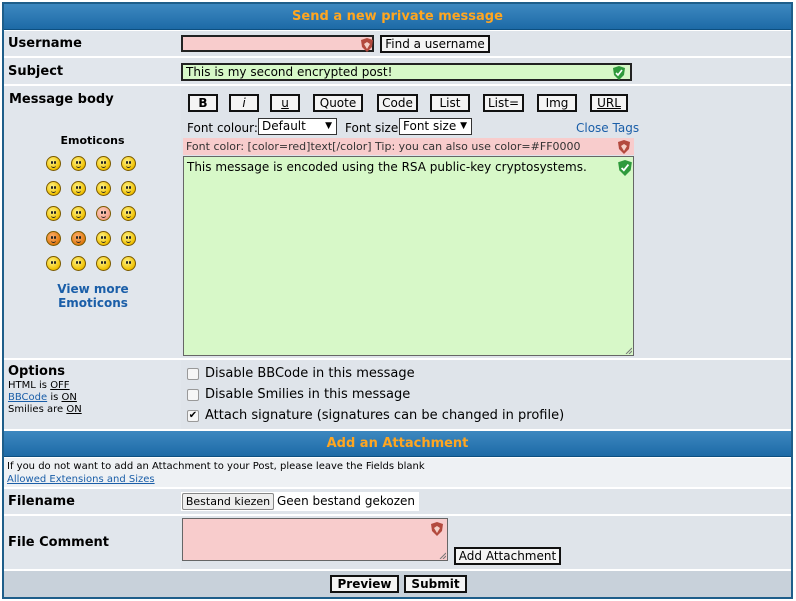 The height and width of the screenshot is (601, 796). Describe the element at coordinates (128, 188) in the screenshot. I see `emoticon-laugh-icon` at that location.